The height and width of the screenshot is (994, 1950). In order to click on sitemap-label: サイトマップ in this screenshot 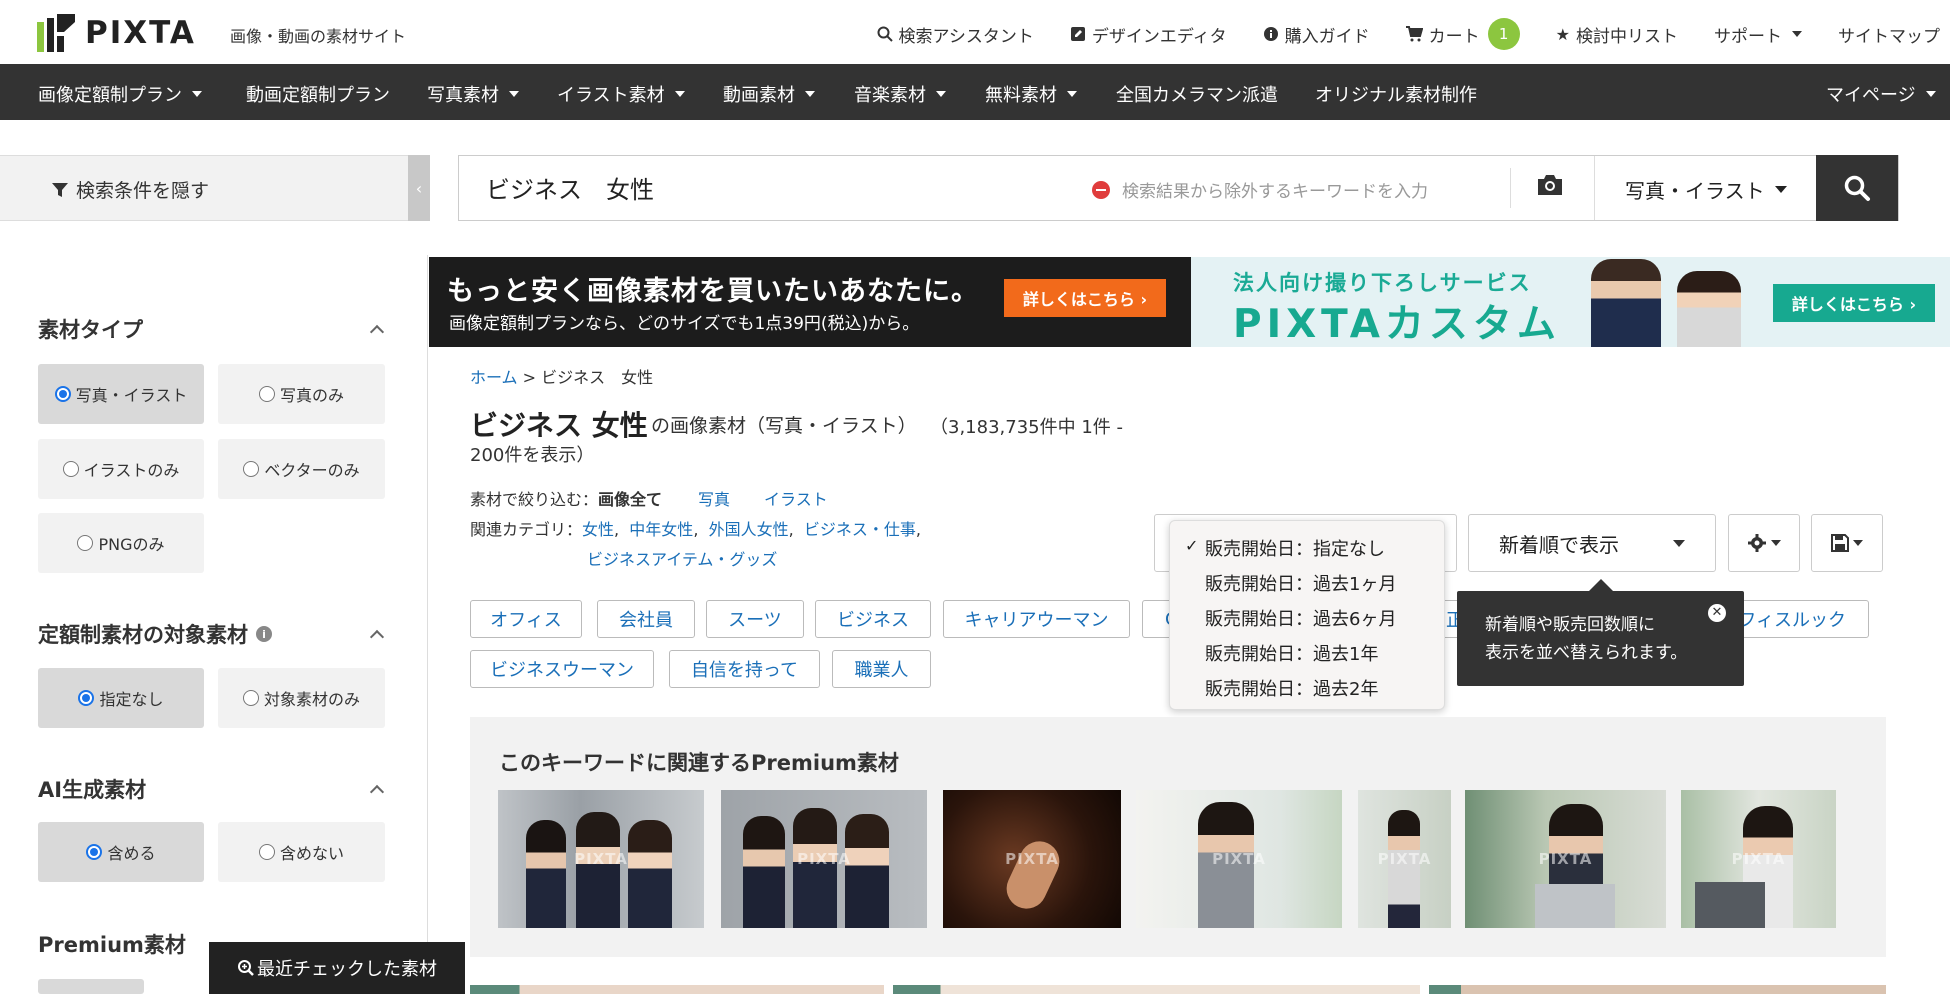, I will do `click(1889, 36)`.